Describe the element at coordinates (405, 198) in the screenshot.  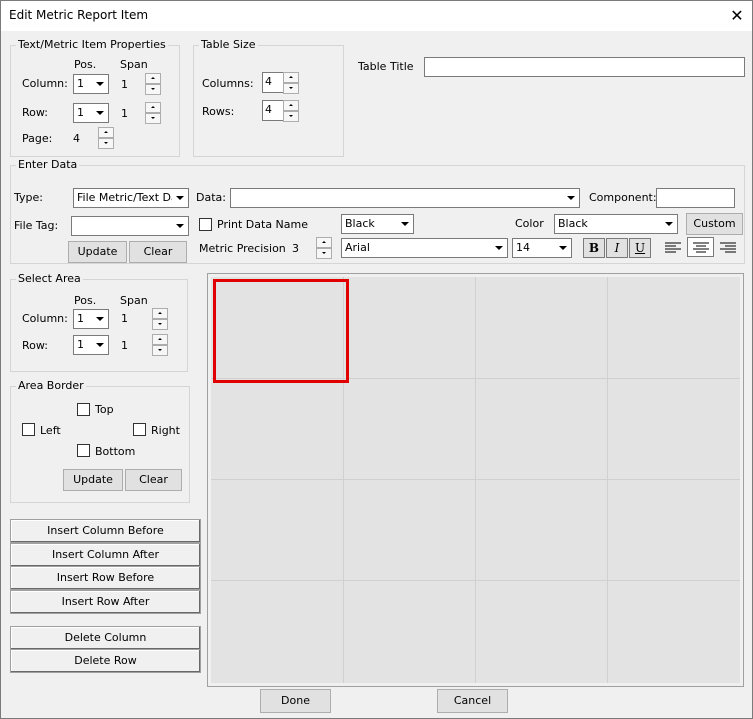
I see `data-select` at that location.